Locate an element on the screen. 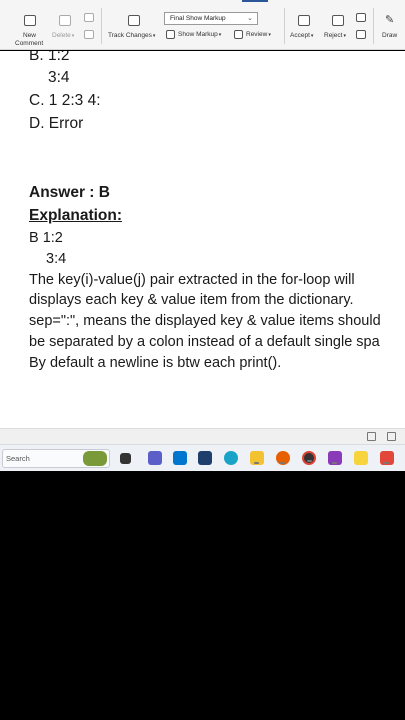  next-change-icon is located at coordinates (361, 34).